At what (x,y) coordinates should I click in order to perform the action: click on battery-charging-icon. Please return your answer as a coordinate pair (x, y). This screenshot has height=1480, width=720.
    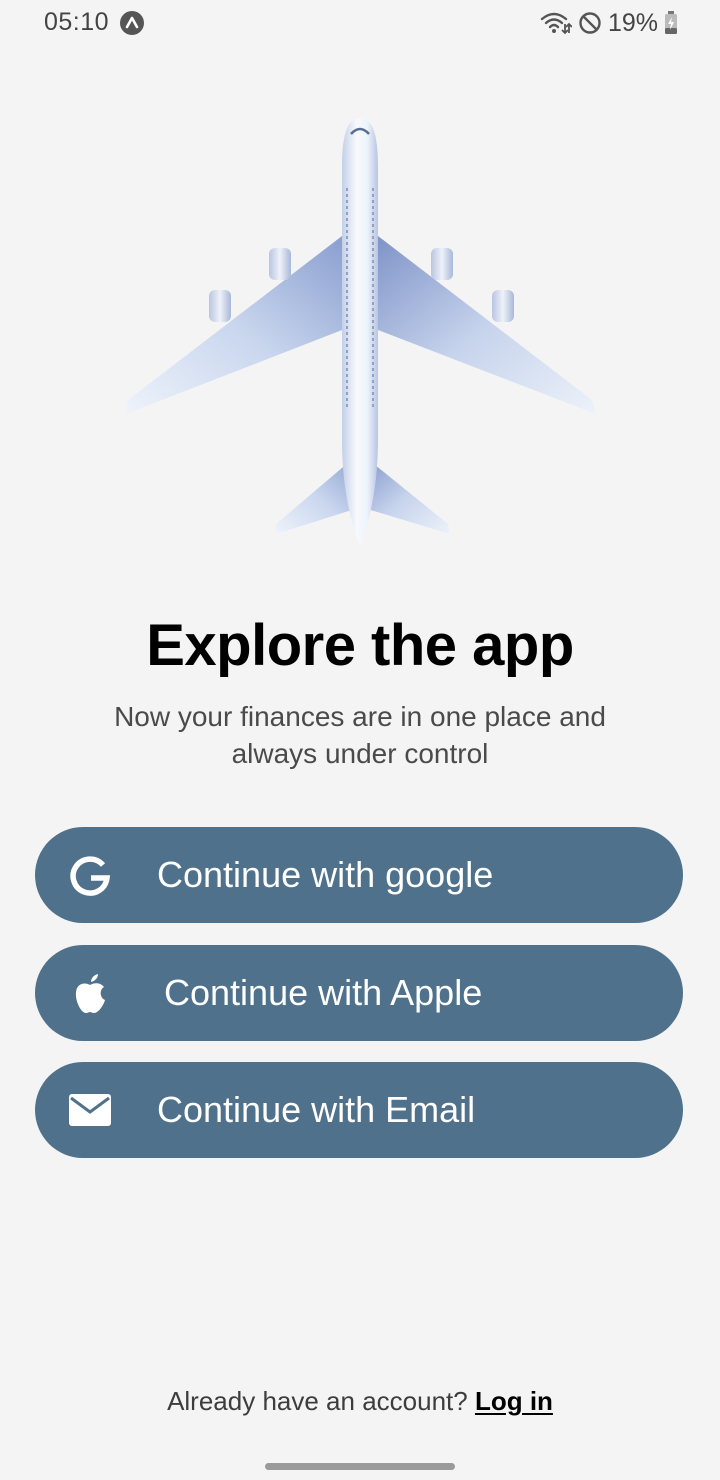
    Looking at the image, I should click on (671, 22).